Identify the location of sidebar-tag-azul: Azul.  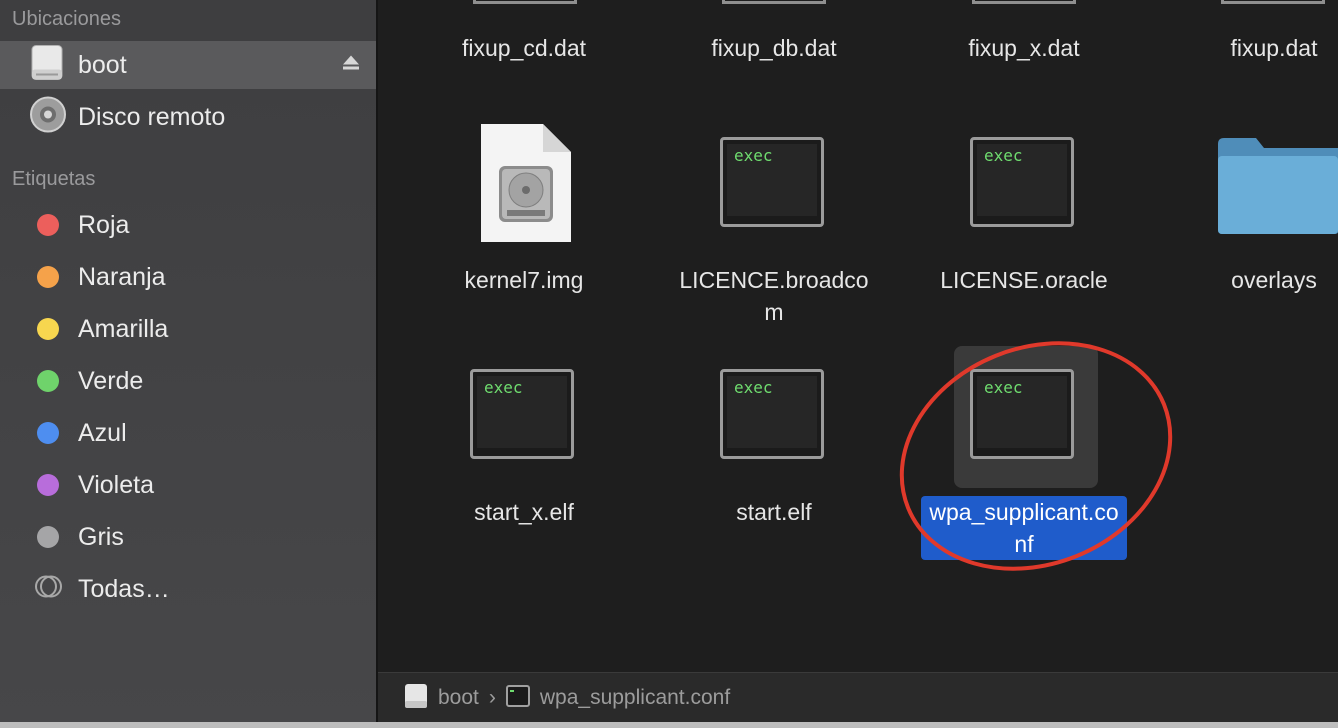
(188, 433).